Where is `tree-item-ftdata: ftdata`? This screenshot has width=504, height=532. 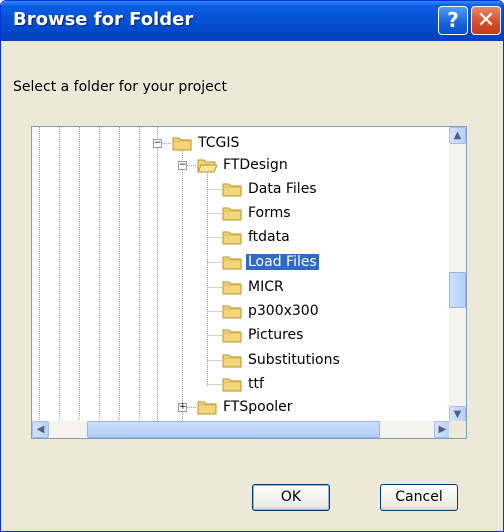
tree-item-ftdata: ftdata is located at coordinates (257, 237).